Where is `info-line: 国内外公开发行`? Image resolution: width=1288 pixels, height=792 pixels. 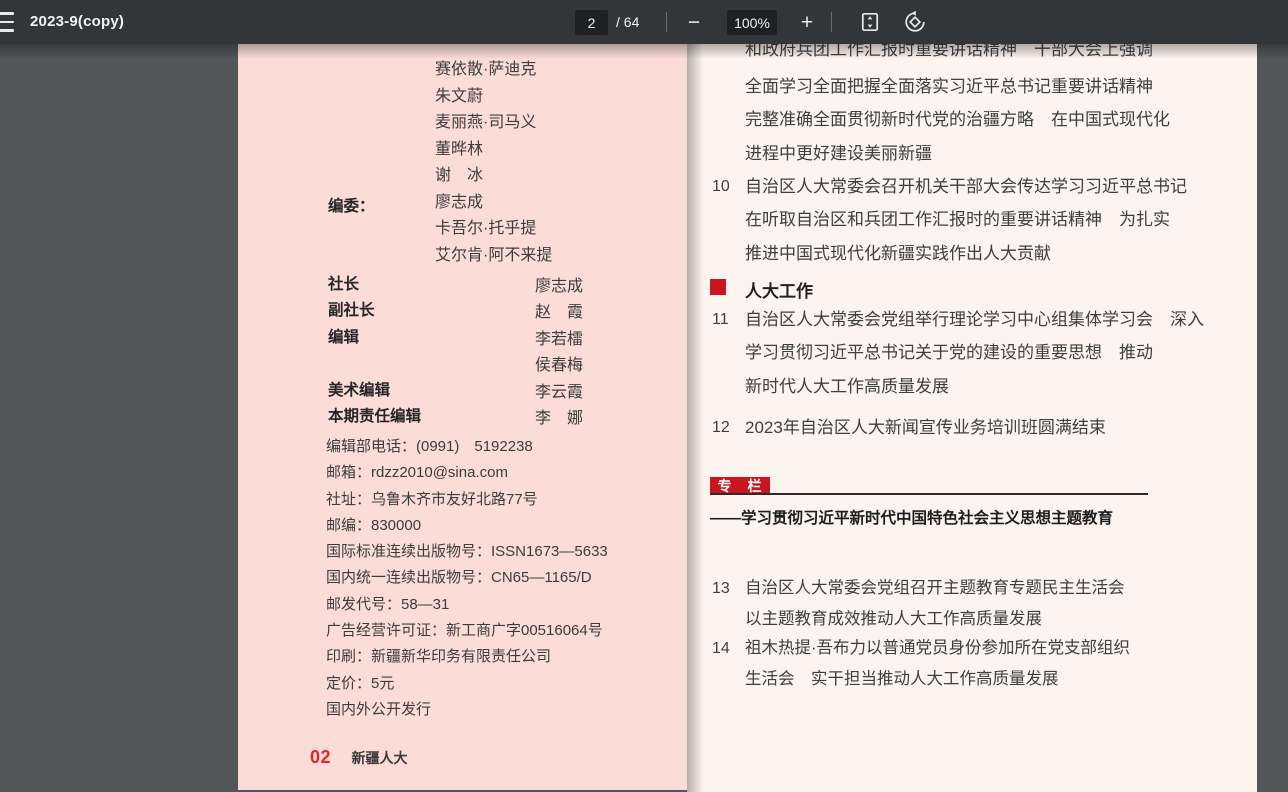
info-line: 国内外公开发行 is located at coordinates (379, 709).